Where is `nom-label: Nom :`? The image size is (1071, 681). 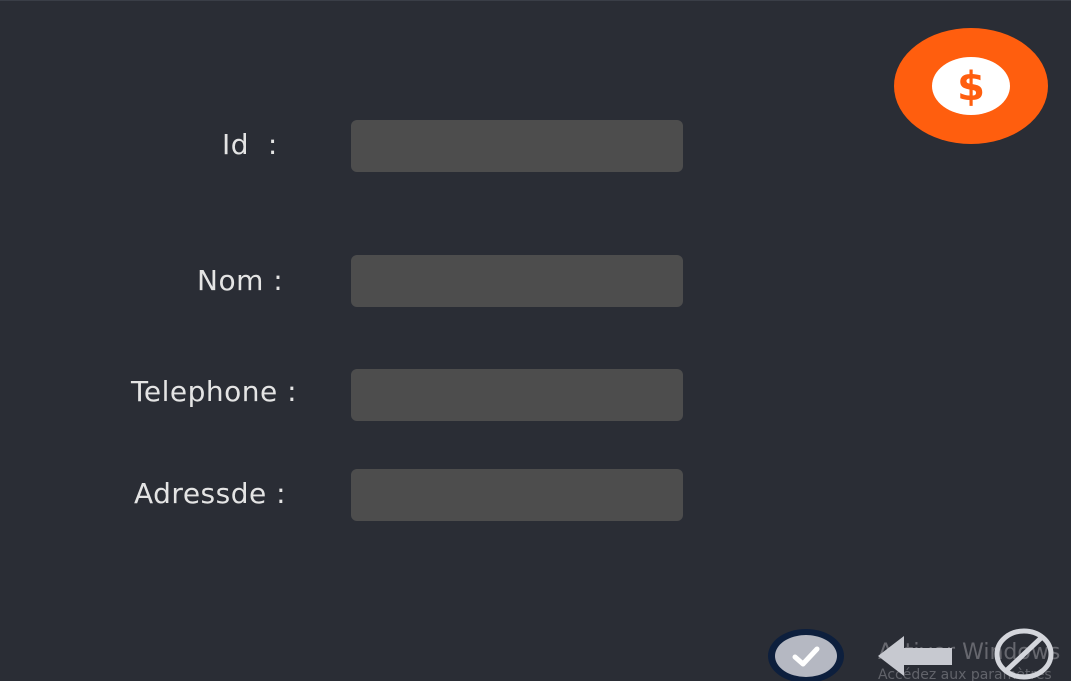
nom-label: Nom : is located at coordinates (240, 280).